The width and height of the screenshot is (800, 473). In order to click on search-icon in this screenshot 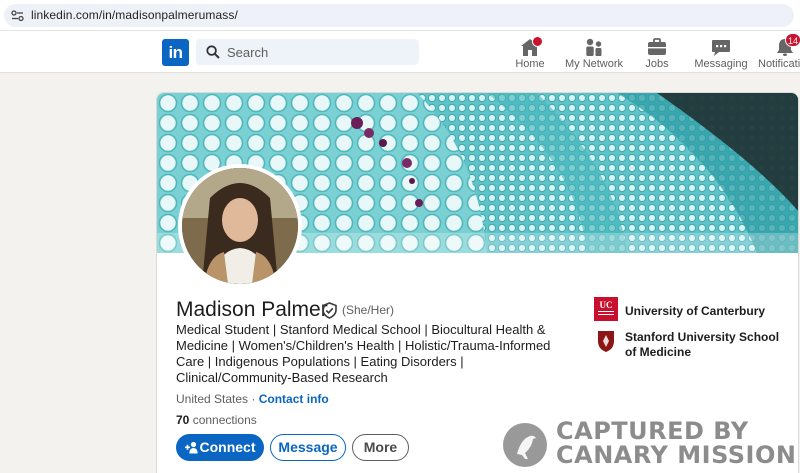, I will do `click(213, 52)`.